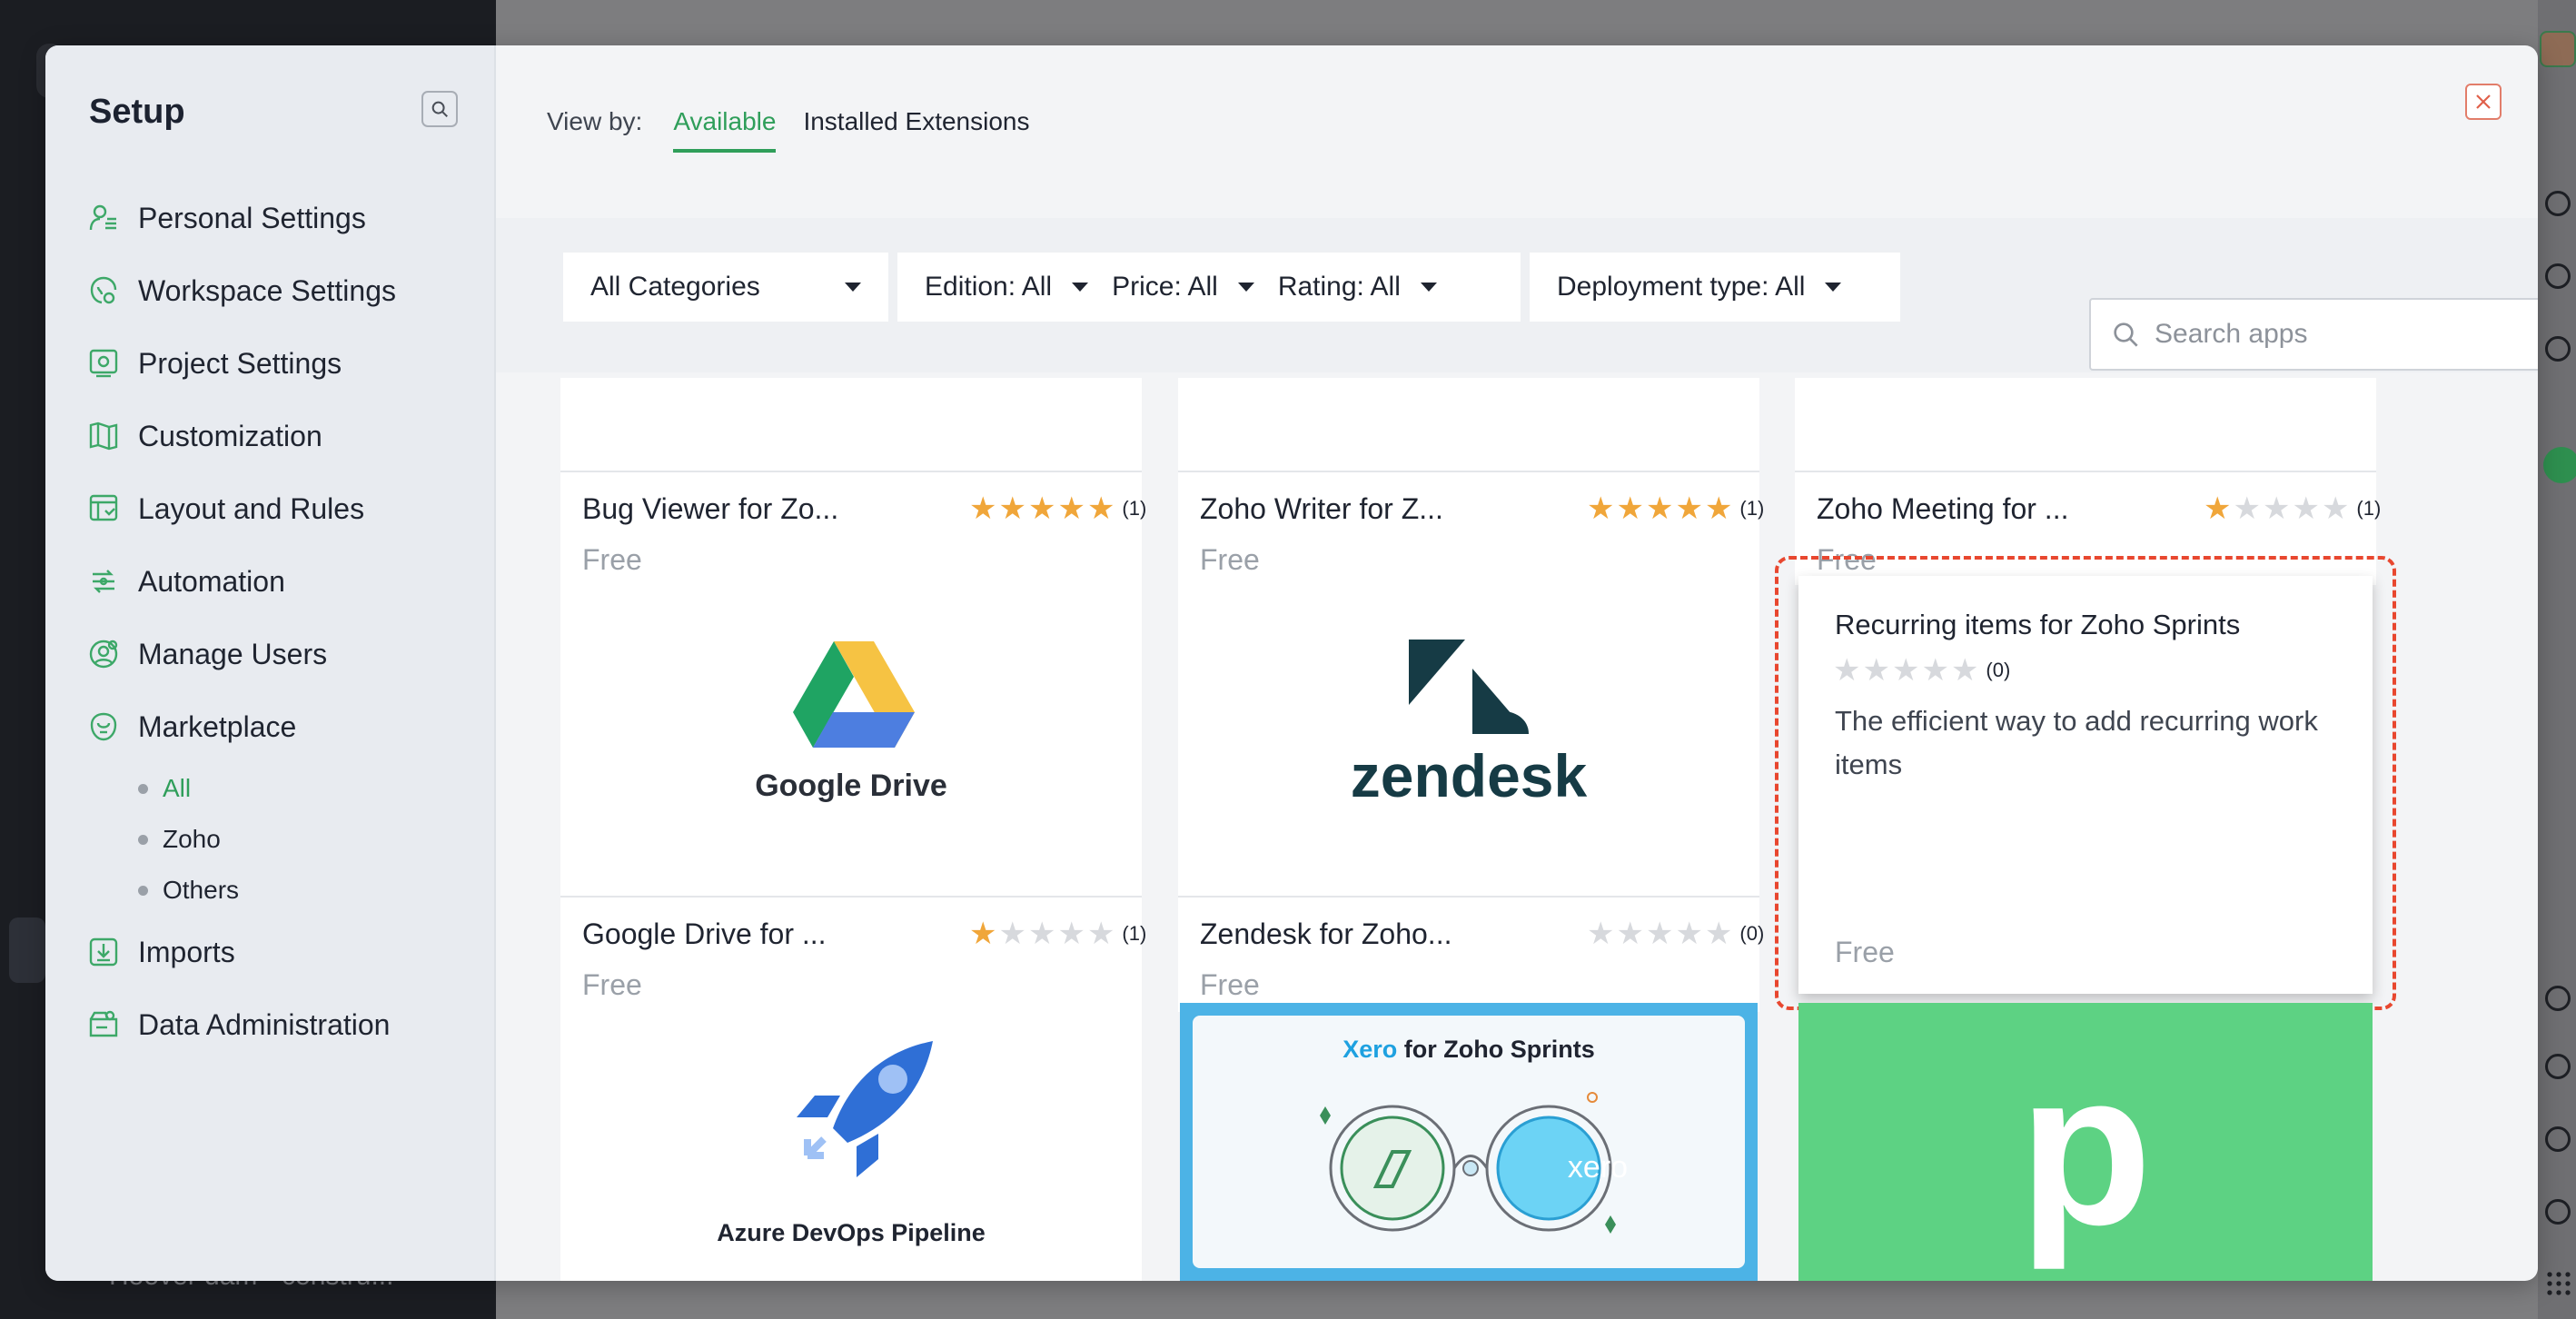 This screenshot has width=2576, height=1319. I want to click on google-drive-logo-text: Google Drive, so click(851, 786).